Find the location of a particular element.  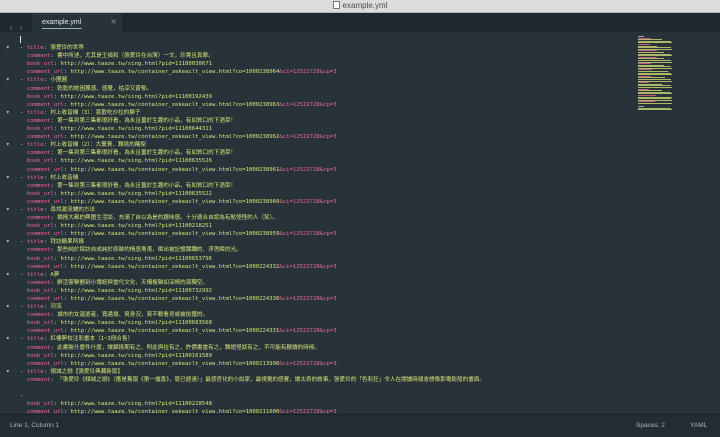

code-line: ▾ - title: 村上收音機 is located at coordinates (318, 178).